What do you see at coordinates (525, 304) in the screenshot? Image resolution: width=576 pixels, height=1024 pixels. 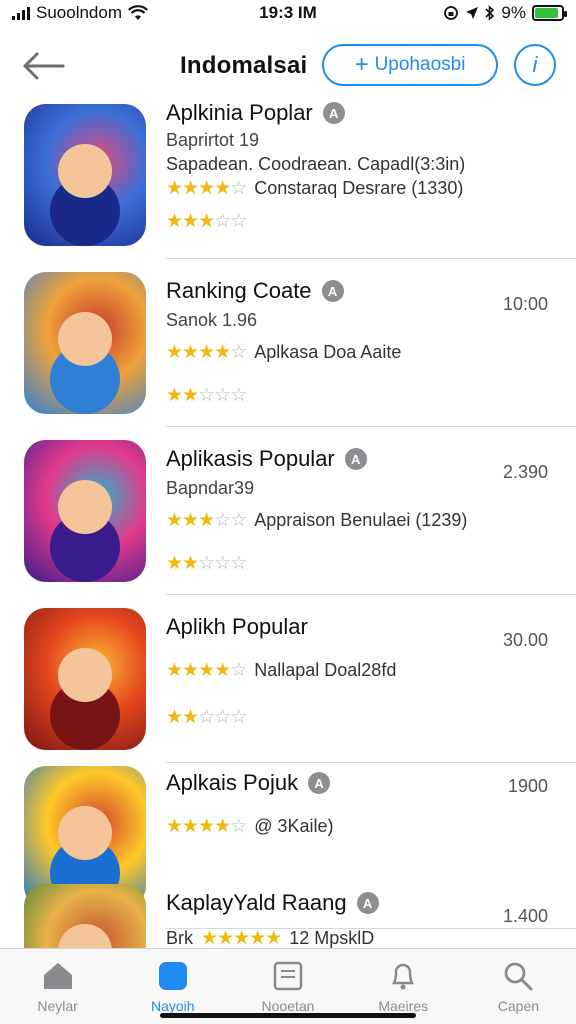 I see `app-meta-value: 10:00` at bounding box center [525, 304].